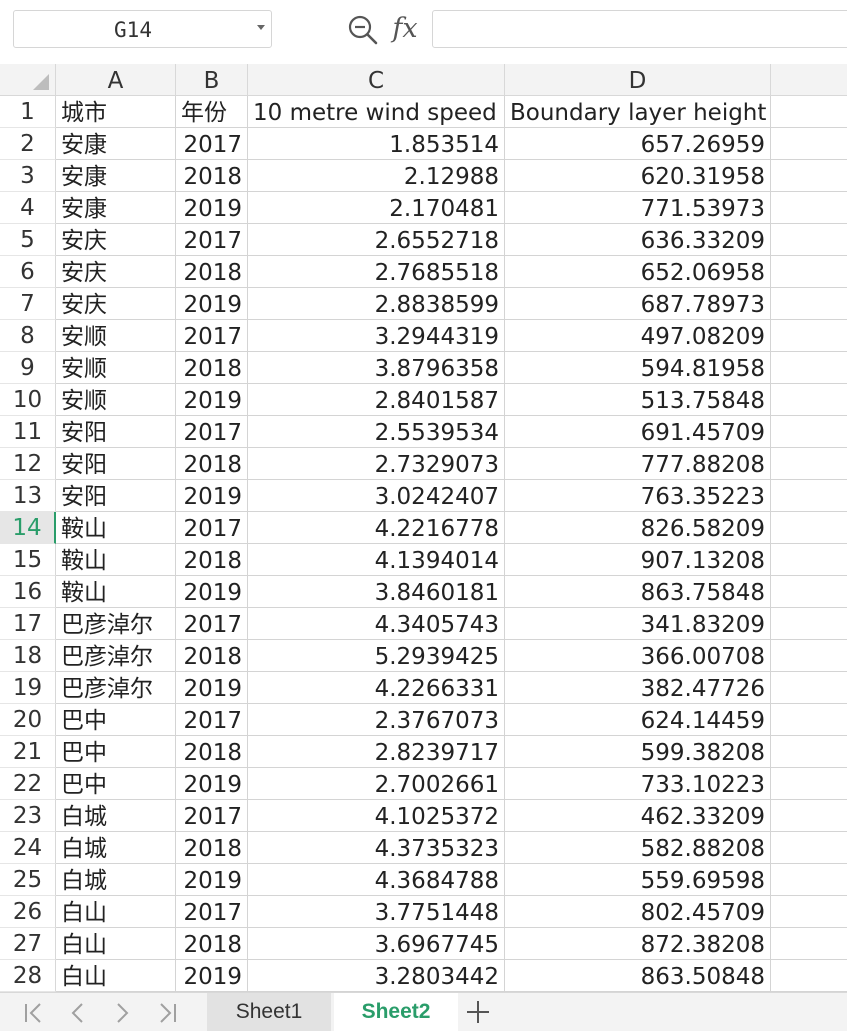 The height and width of the screenshot is (1031, 847). I want to click on tab-sheet1: Sheet1, so click(269, 1012).